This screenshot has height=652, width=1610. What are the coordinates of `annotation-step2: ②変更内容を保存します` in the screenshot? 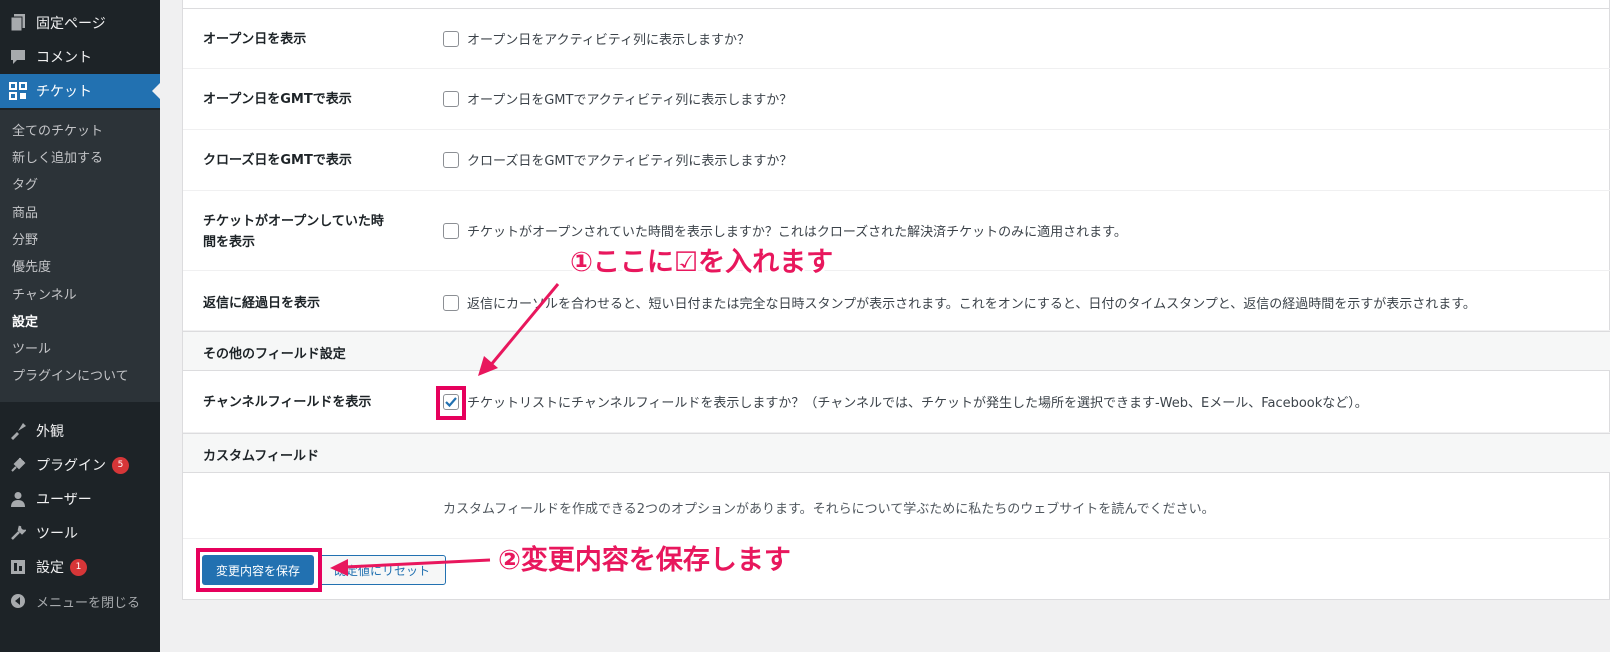 It's located at (644, 560).